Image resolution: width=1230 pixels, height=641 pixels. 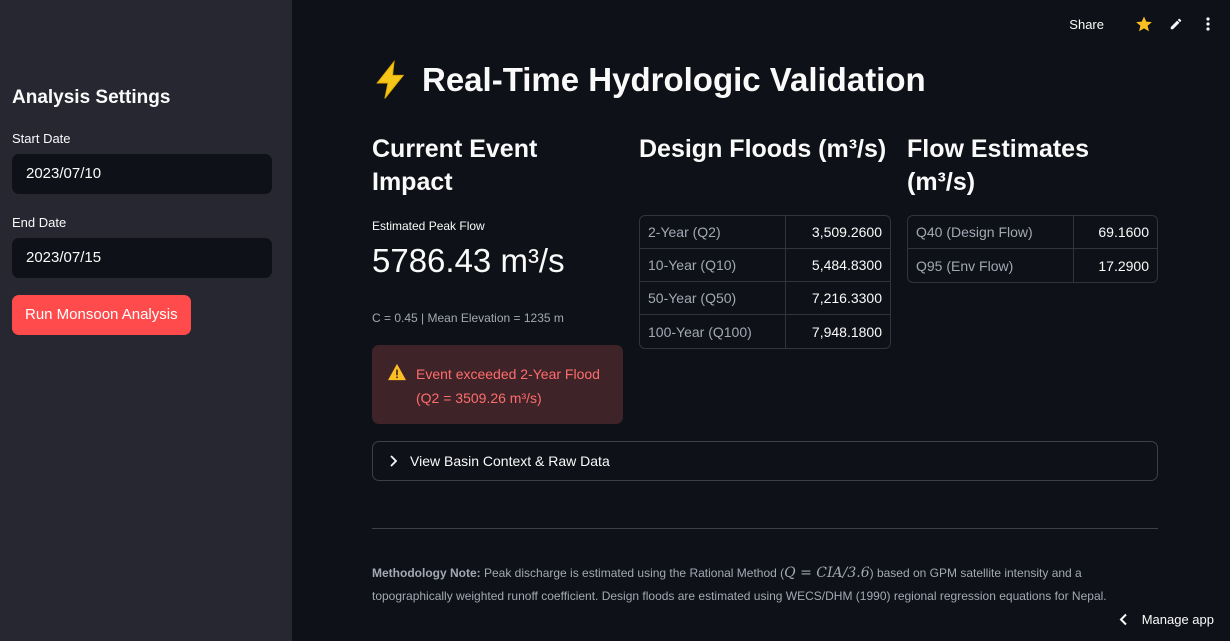 I want to click on table-cell: 2-Year (Q2), so click(x=713, y=232).